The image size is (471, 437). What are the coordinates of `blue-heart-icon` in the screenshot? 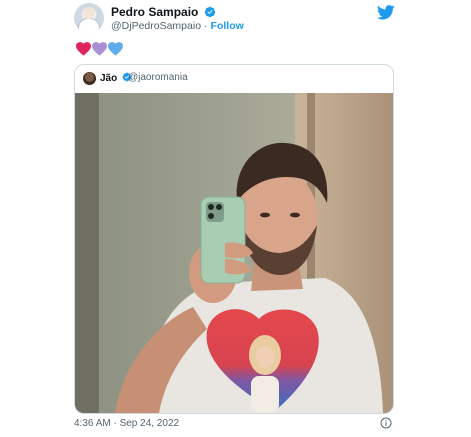 It's located at (115, 49).